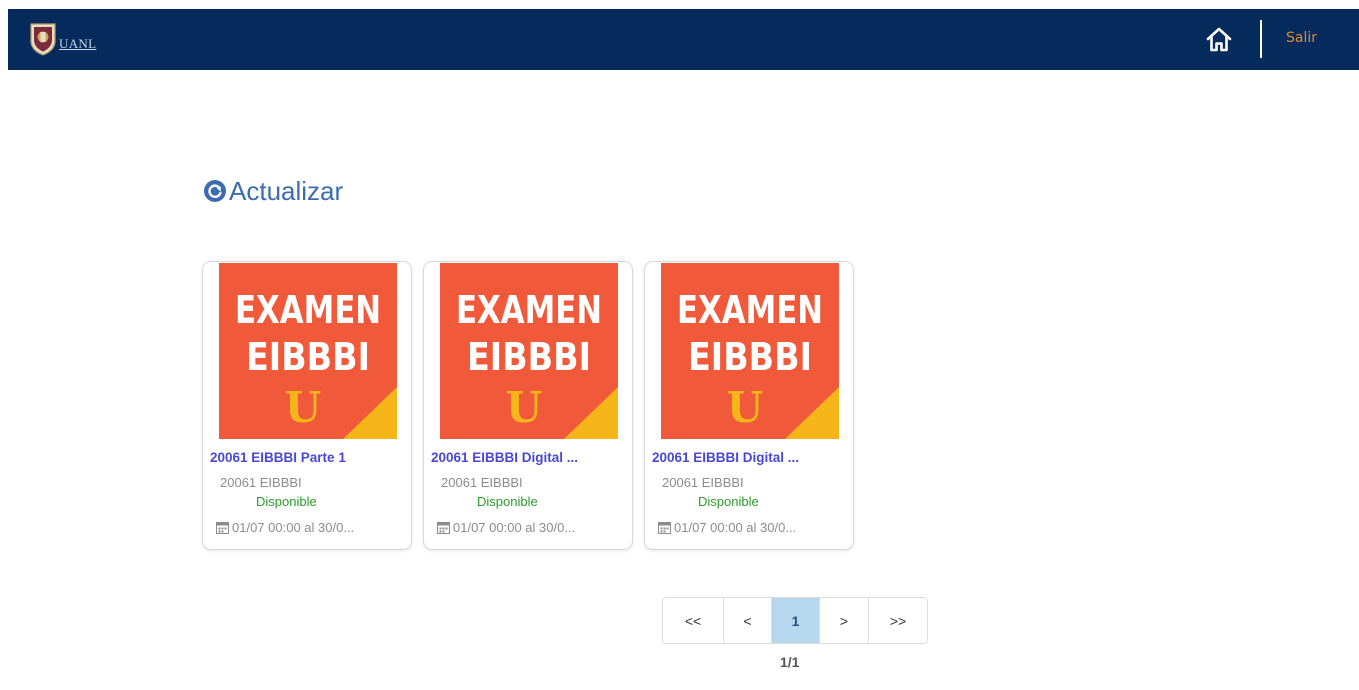 This screenshot has width=1359, height=690. Describe the element at coordinates (286, 191) in the screenshot. I see `refresh-label: Actualizar` at that location.